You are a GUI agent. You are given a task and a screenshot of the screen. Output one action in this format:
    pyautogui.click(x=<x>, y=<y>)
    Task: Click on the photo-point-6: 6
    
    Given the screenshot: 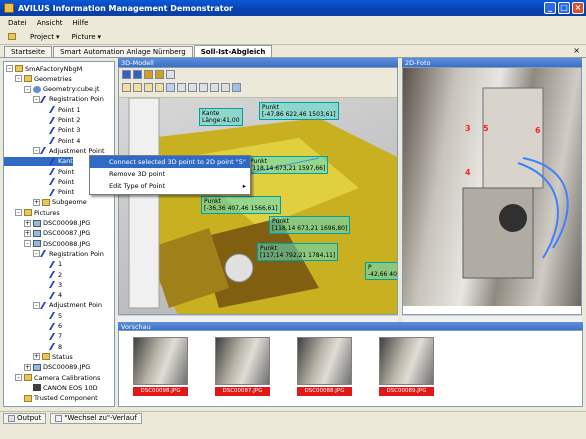 What is the action you would take?
    pyautogui.click(x=538, y=130)
    